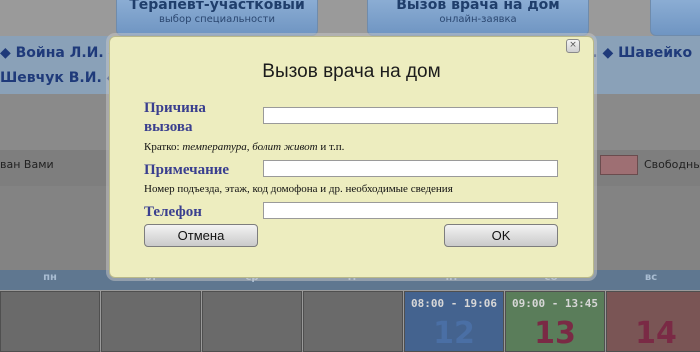 The image size is (700, 352). What do you see at coordinates (27, 164) in the screenshot?
I see `legend-booked-label: ван Вами` at bounding box center [27, 164].